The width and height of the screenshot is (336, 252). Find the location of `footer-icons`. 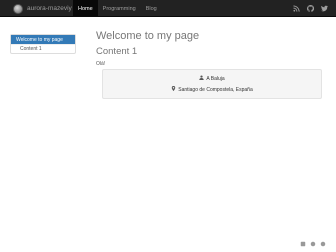

footer-icons is located at coordinates (313, 244).